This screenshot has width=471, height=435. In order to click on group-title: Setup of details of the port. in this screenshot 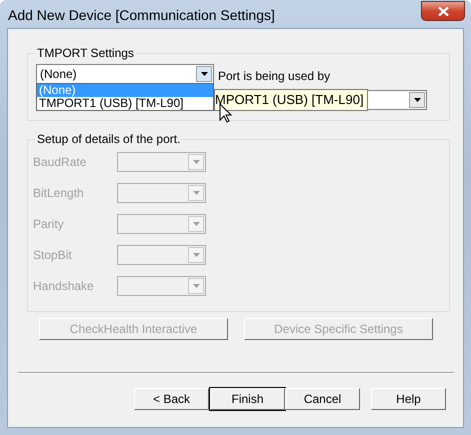, I will do `click(108, 139)`.